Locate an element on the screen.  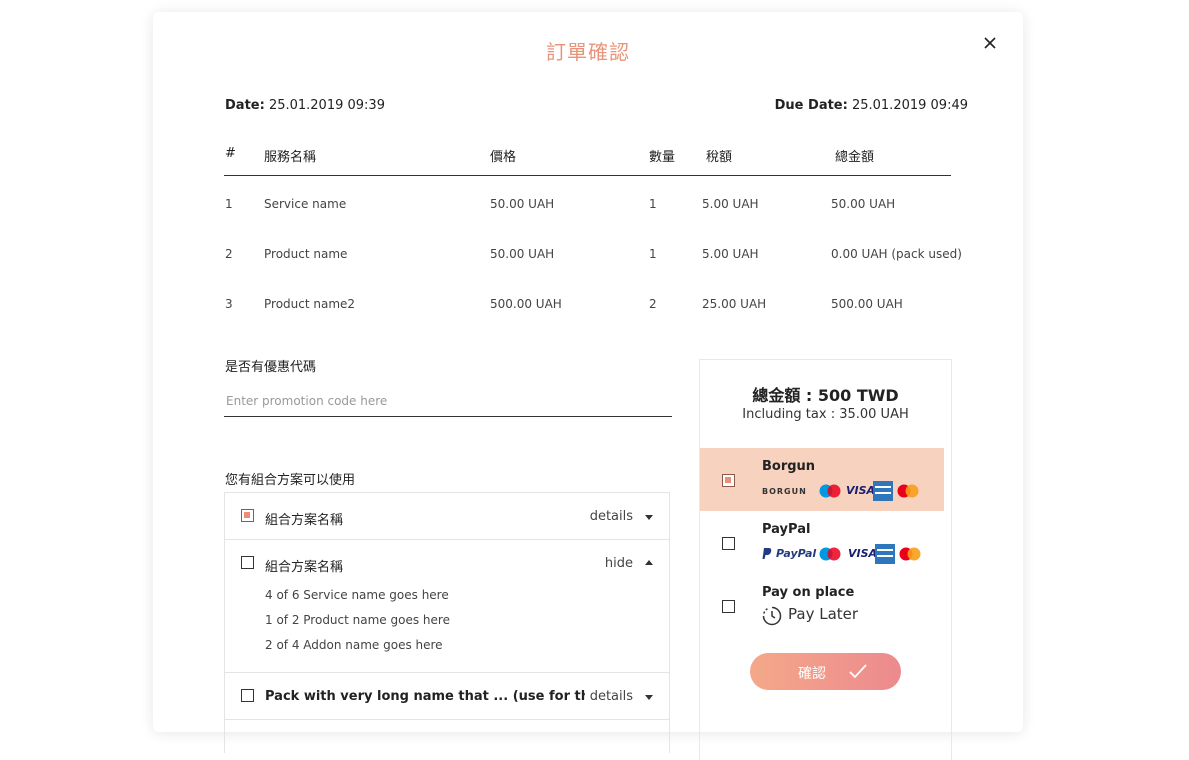
package-detail-line: 1 of 2 Product name goes here is located at coordinates (357, 620).